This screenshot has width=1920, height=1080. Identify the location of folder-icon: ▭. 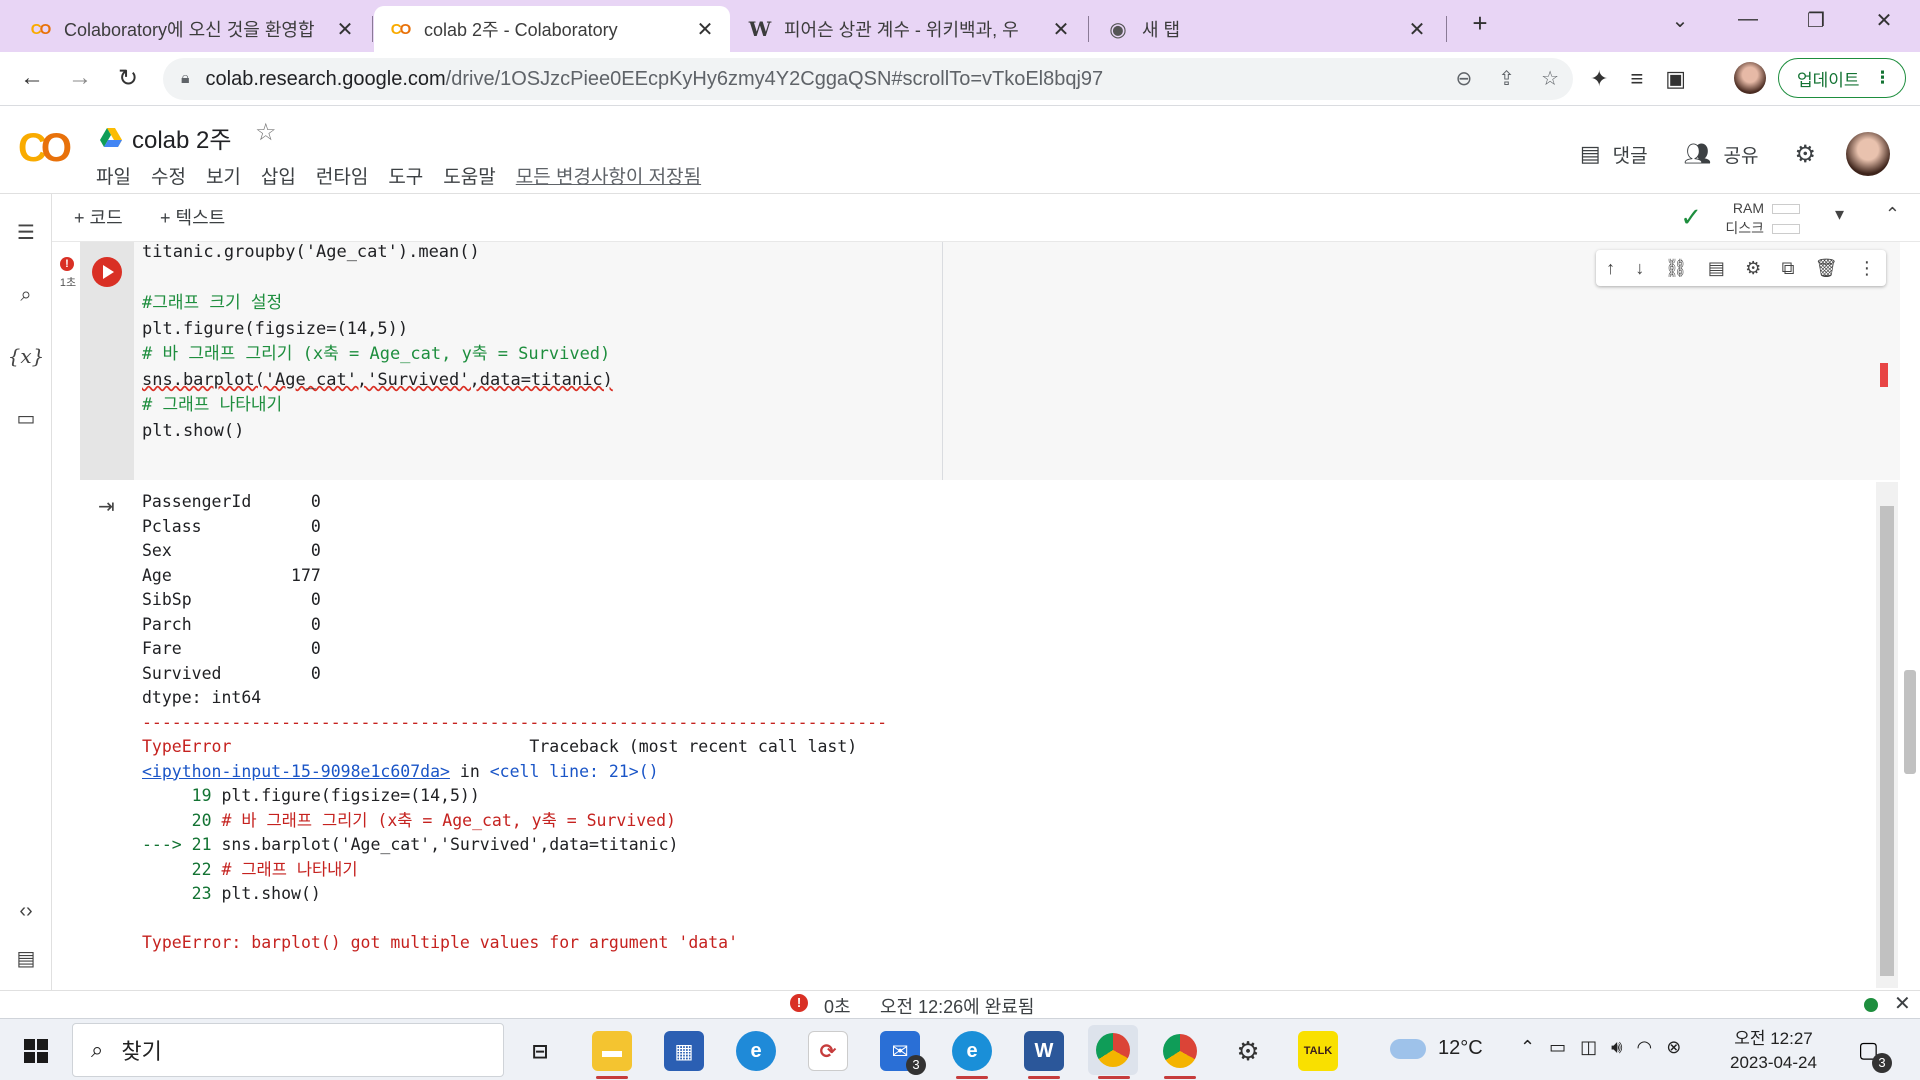
(26, 418).